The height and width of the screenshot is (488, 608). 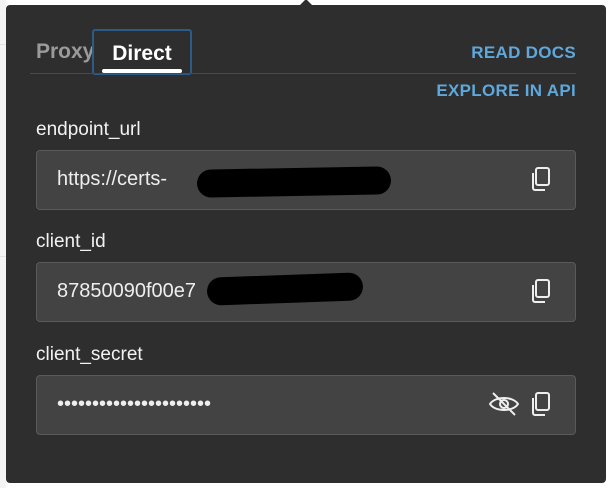 What do you see at coordinates (306, 405) in the screenshot?
I see `client-secret-field: ••••••••••••••••••••••` at bounding box center [306, 405].